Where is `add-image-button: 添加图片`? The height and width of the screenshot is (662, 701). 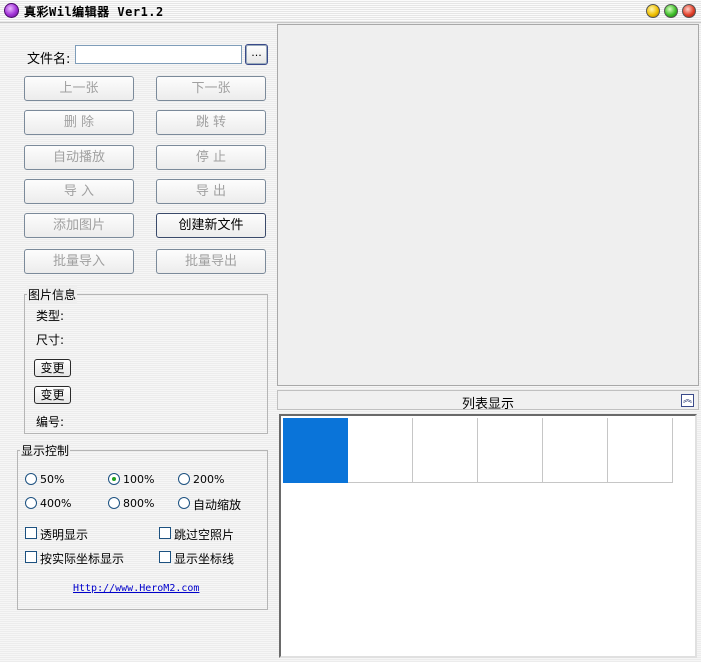
add-image-button: 添加图片 is located at coordinates (79, 225).